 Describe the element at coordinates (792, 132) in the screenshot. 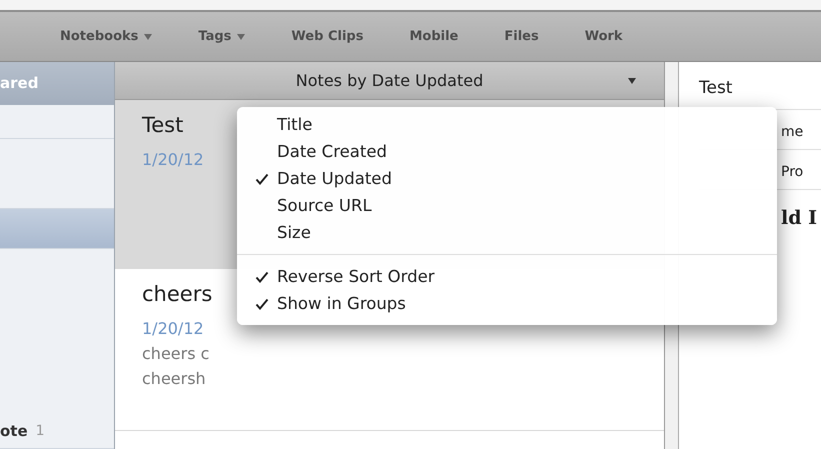

I see `note-field: me` at that location.